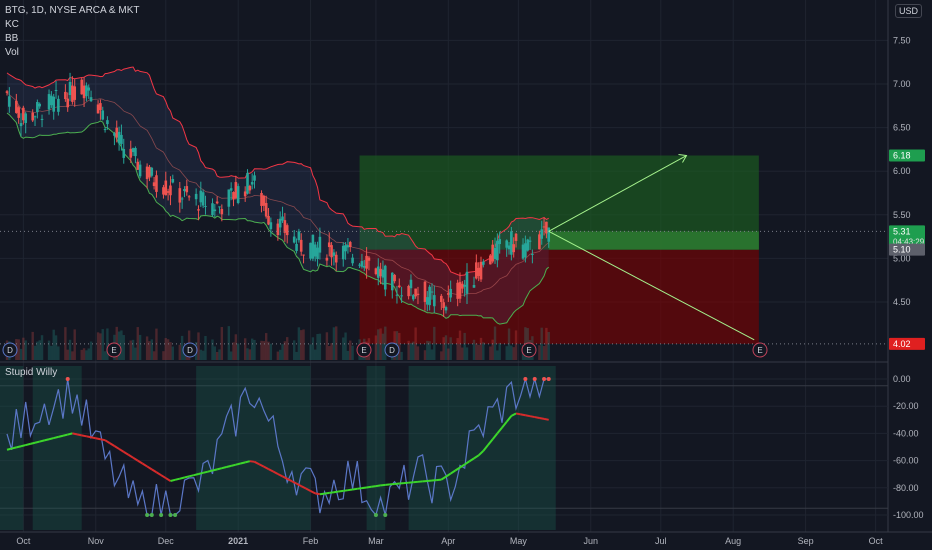  Describe the element at coordinates (31, 372) in the screenshot. I see `sub-panel-title: Stupid Willy` at that location.